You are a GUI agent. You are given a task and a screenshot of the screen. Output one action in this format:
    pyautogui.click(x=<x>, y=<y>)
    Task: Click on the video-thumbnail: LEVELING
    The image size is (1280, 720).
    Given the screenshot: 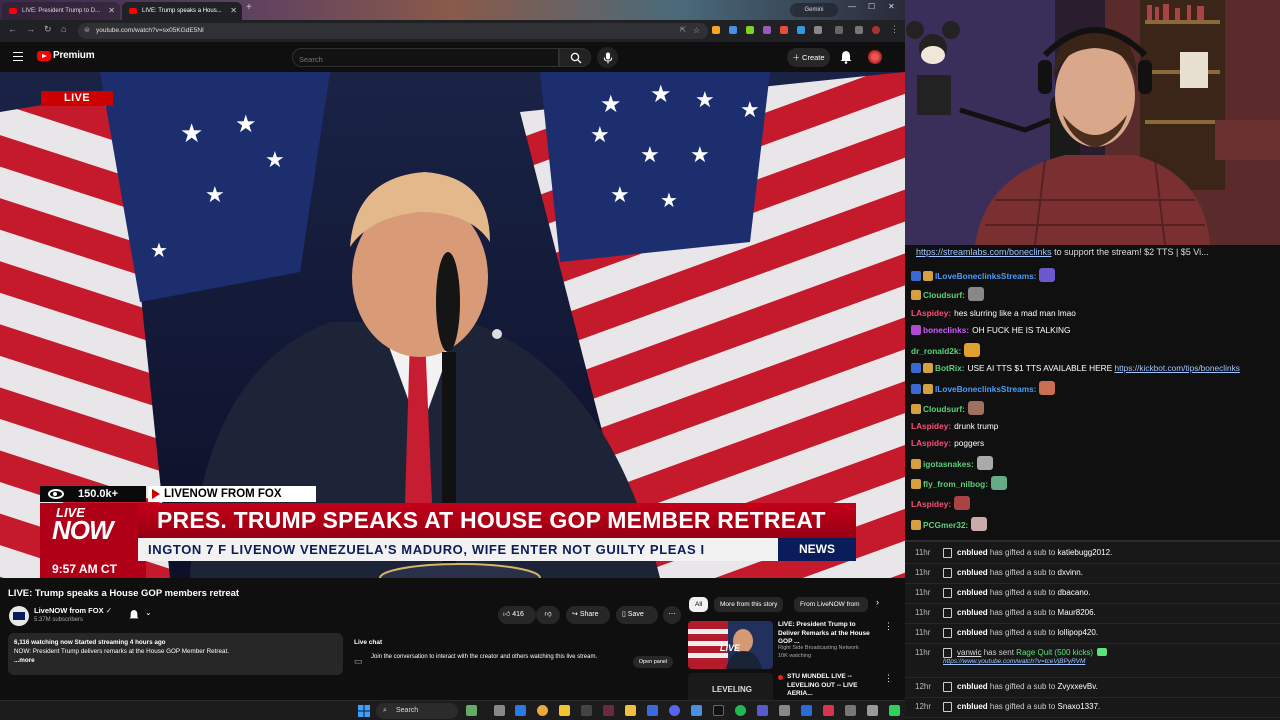 What is the action you would take?
    pyautogui.click(x=730, y=686)
    